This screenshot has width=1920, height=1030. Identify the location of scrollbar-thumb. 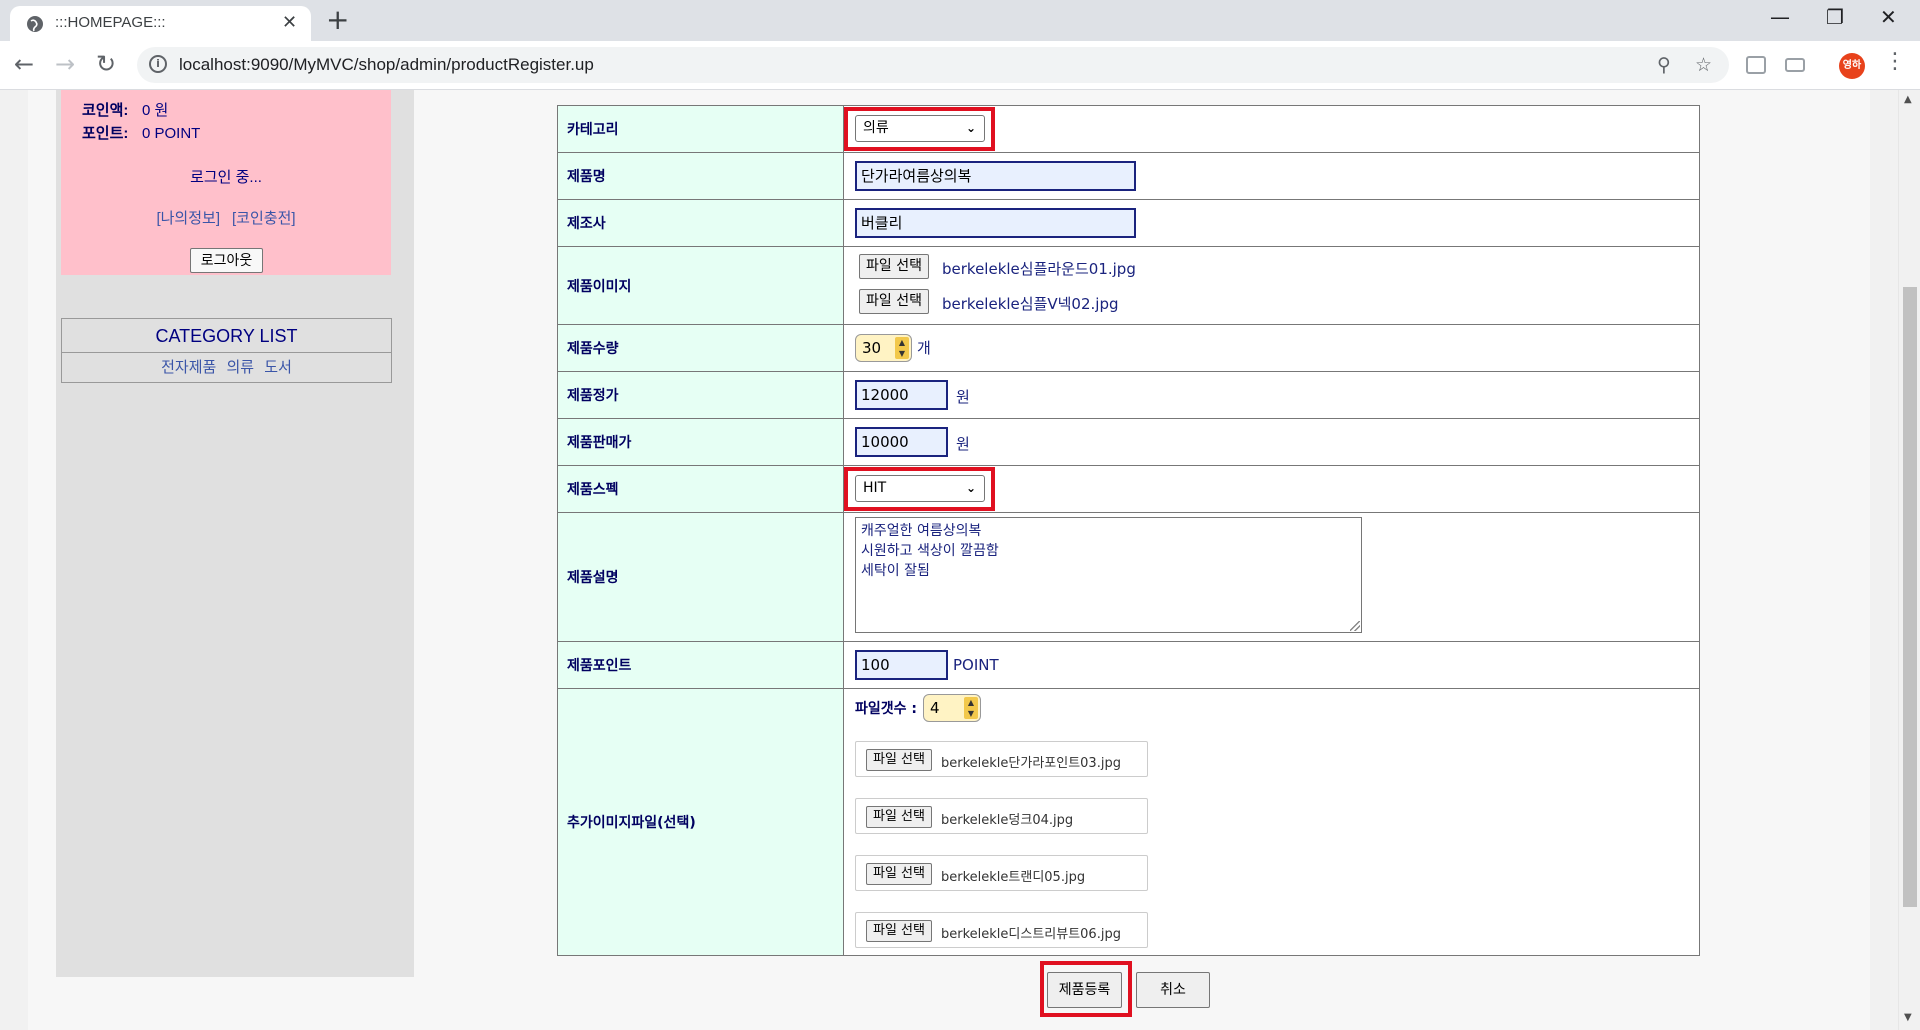
(1910, 597).